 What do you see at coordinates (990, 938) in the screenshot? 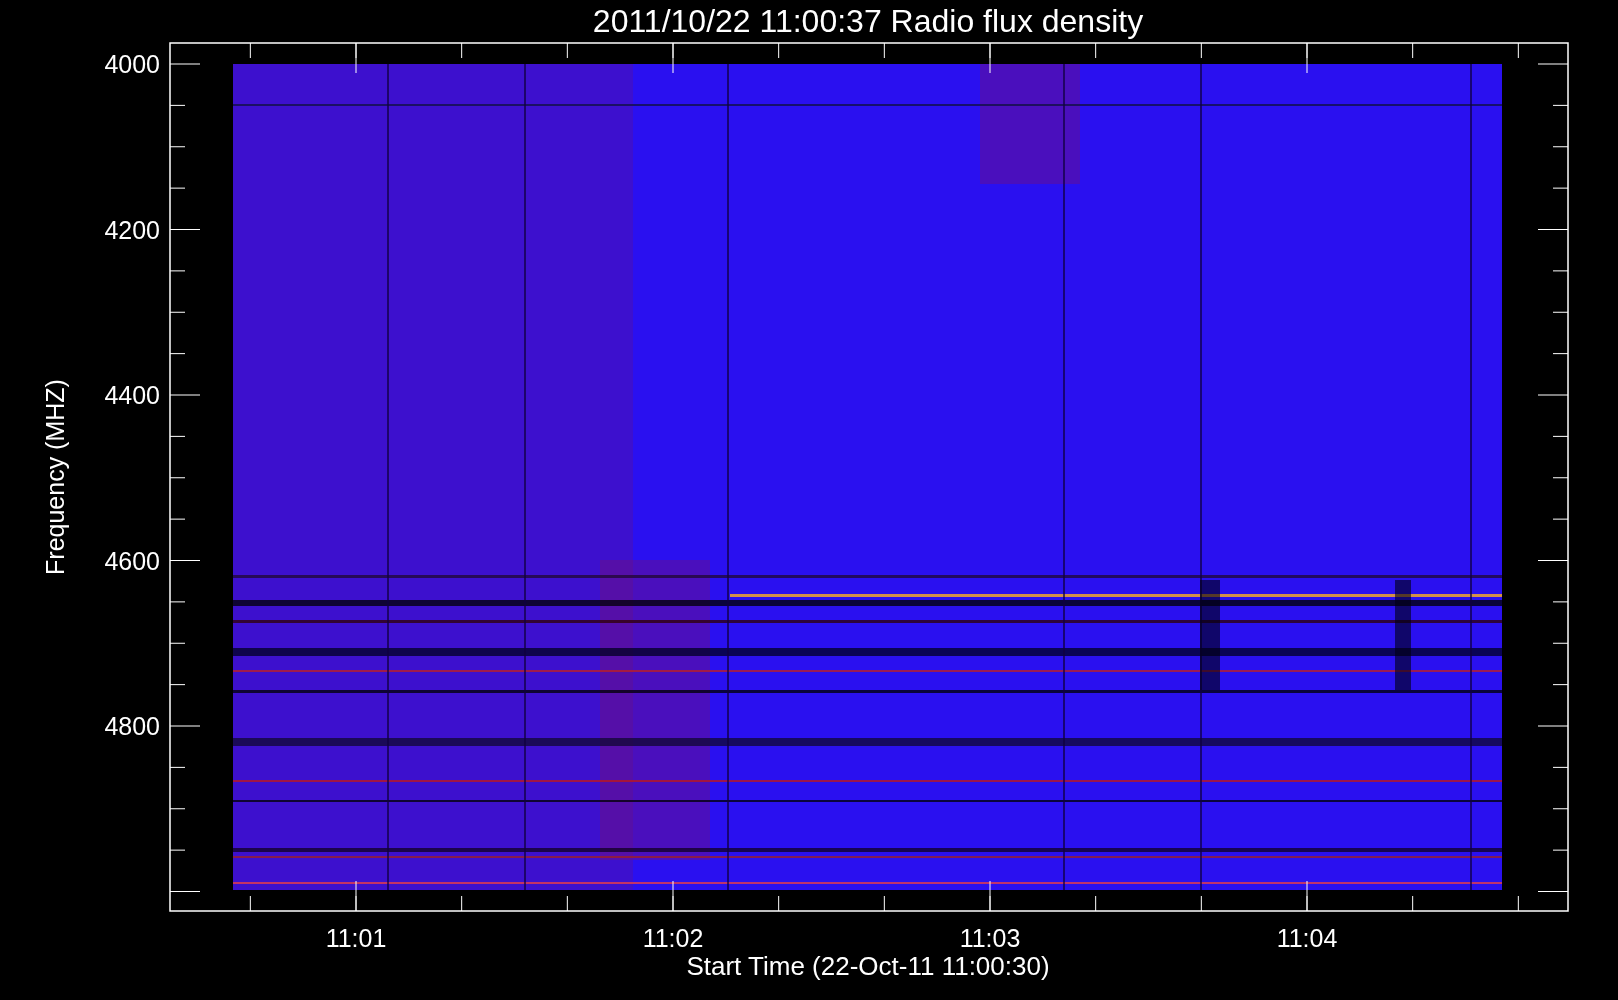
I see `x-tick-label: 11:03` at bounding box center [990, 938].